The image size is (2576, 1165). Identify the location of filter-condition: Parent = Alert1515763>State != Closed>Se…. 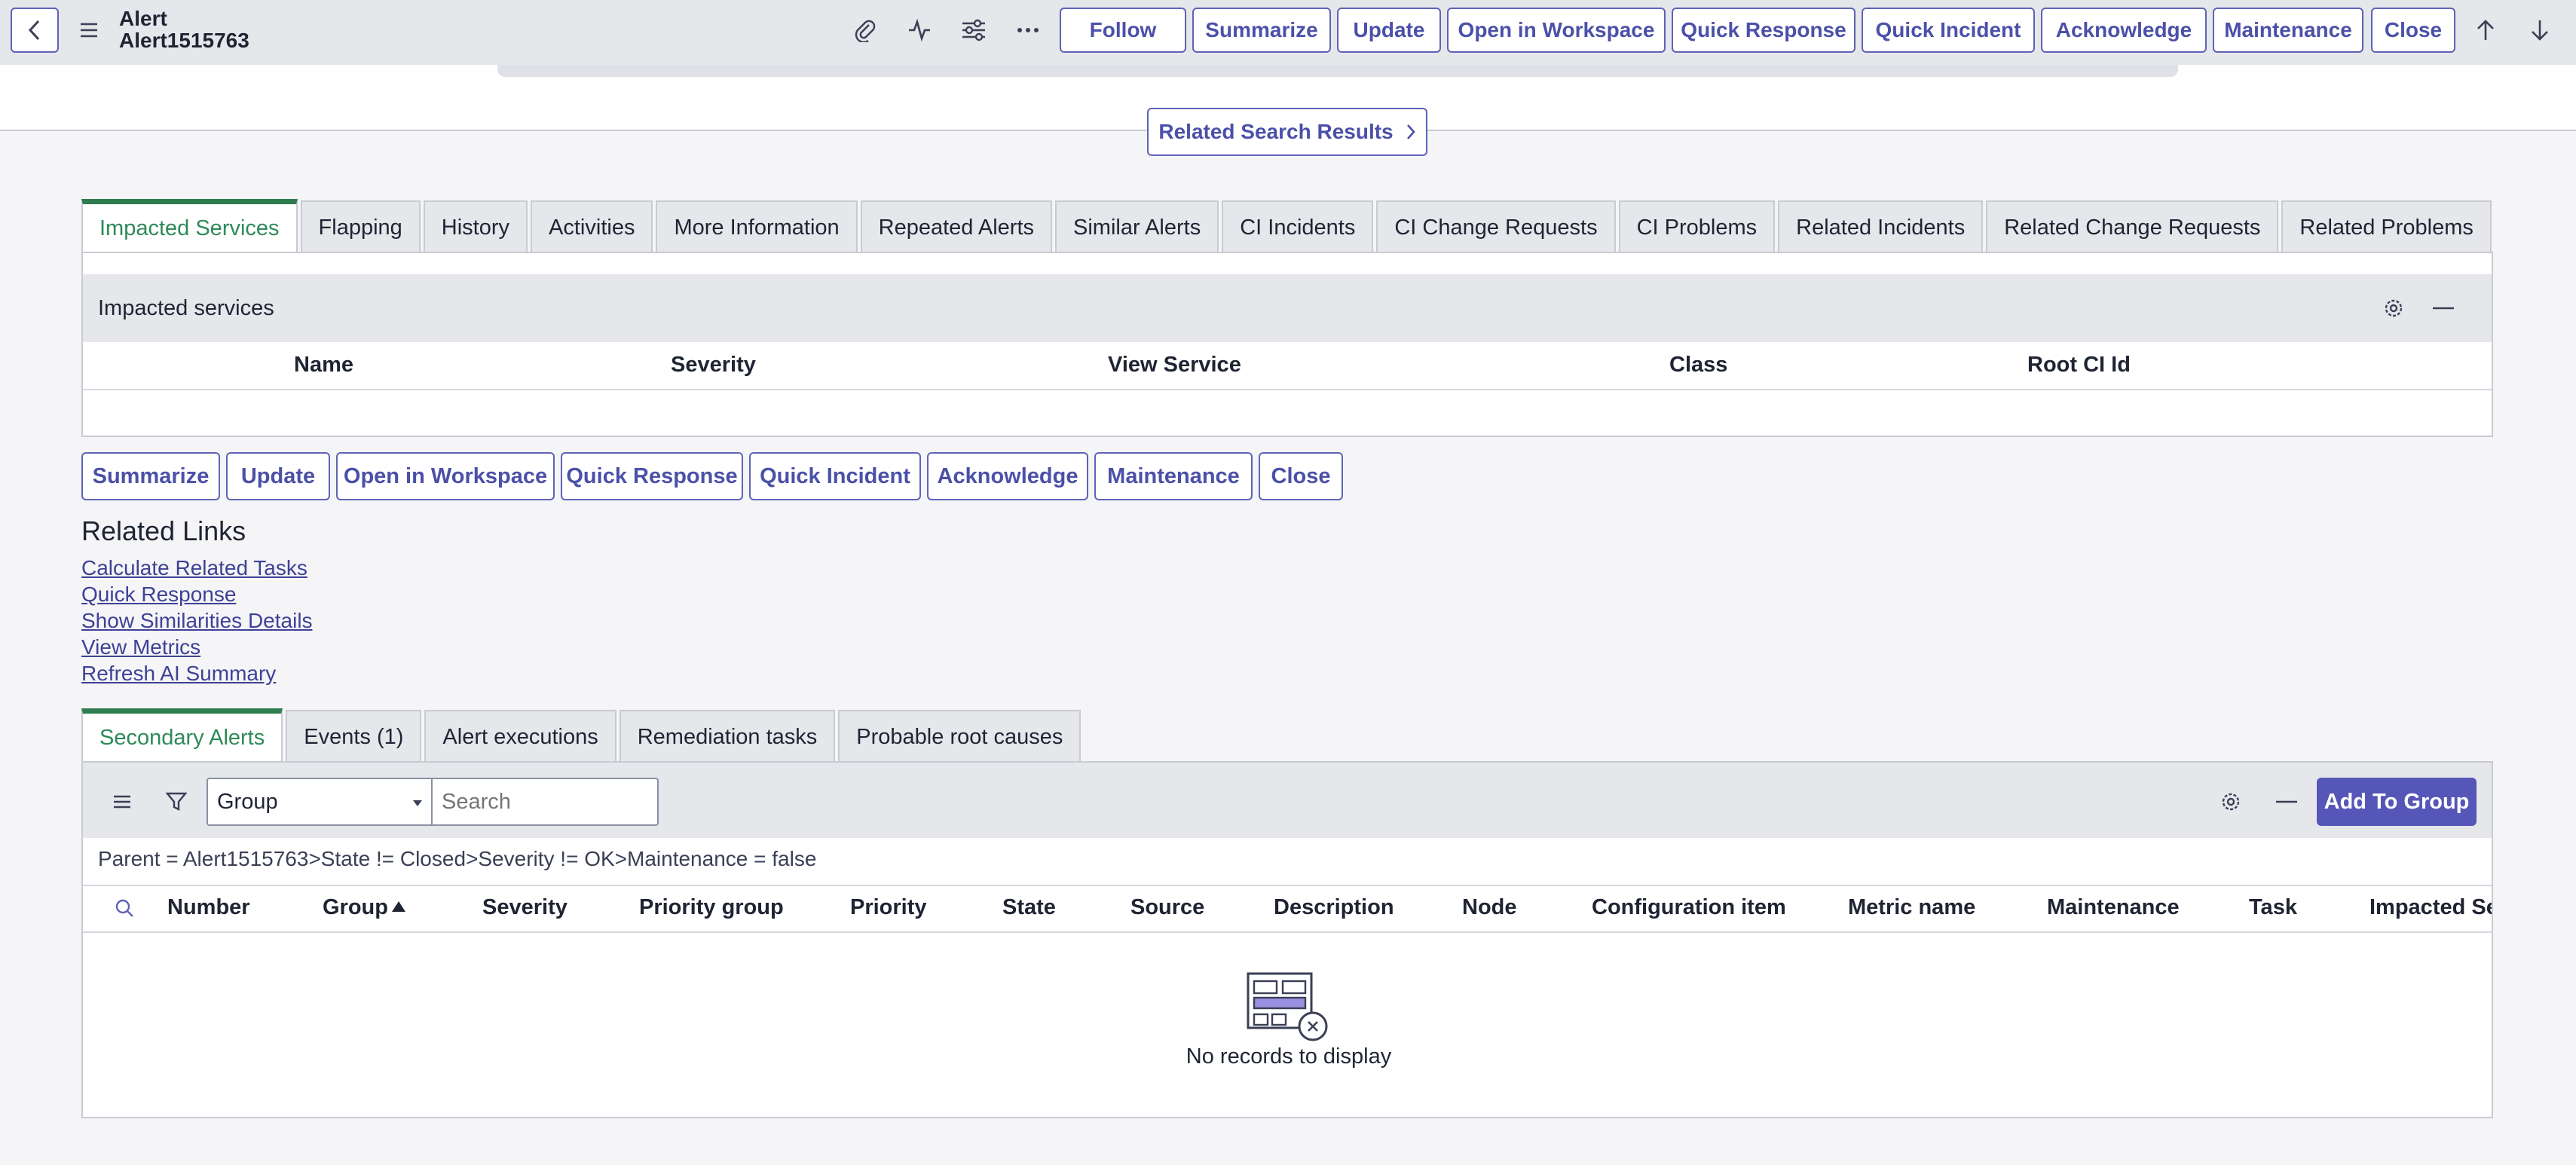
(457, 859).